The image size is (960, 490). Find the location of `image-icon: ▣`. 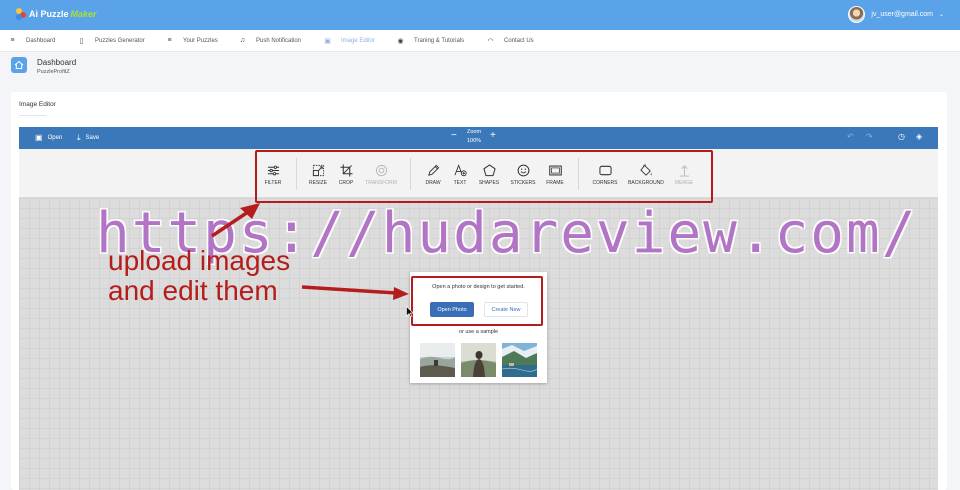

image-icon: ▣ is located at coordinates (327, 41).